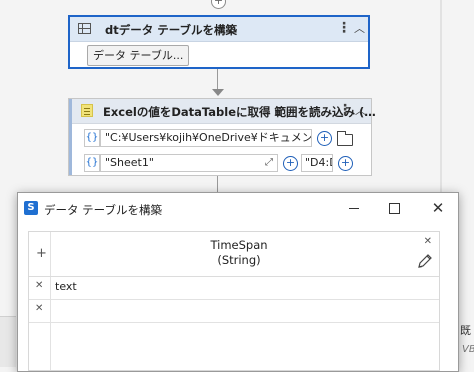 This screenshot has width=474, height=372. I want to click on column-header: TimeSpan (String), so click(239, 253).